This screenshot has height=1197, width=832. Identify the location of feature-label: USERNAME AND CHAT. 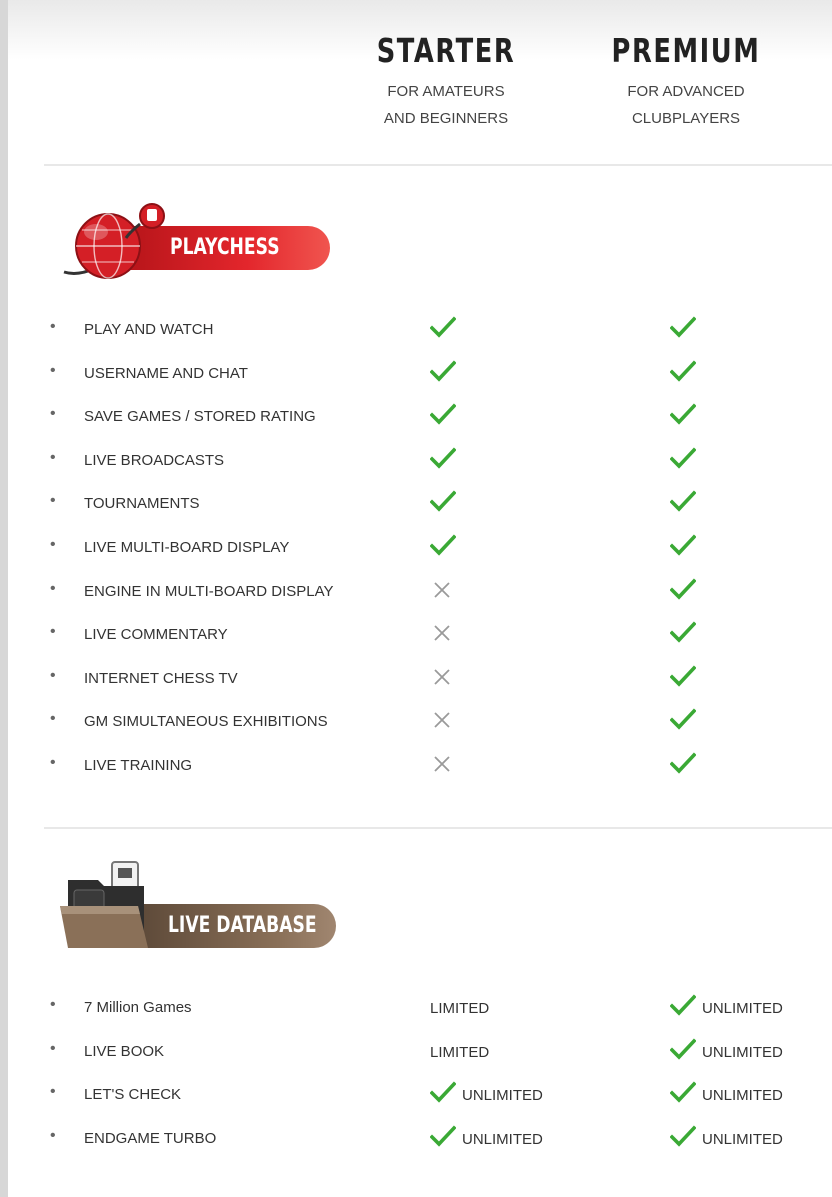
(166, 373).